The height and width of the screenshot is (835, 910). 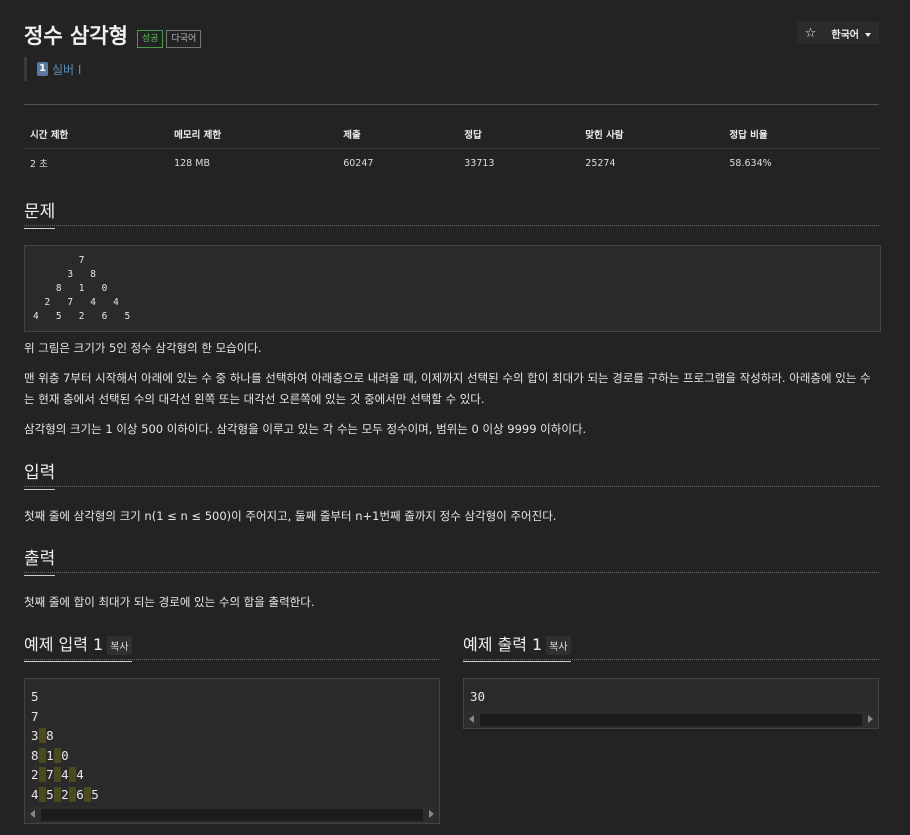 What do you see at coordinates (184, 39) in the screenshot?
I see `multilang-badge: 다국어` at bounding box center [184, 39].